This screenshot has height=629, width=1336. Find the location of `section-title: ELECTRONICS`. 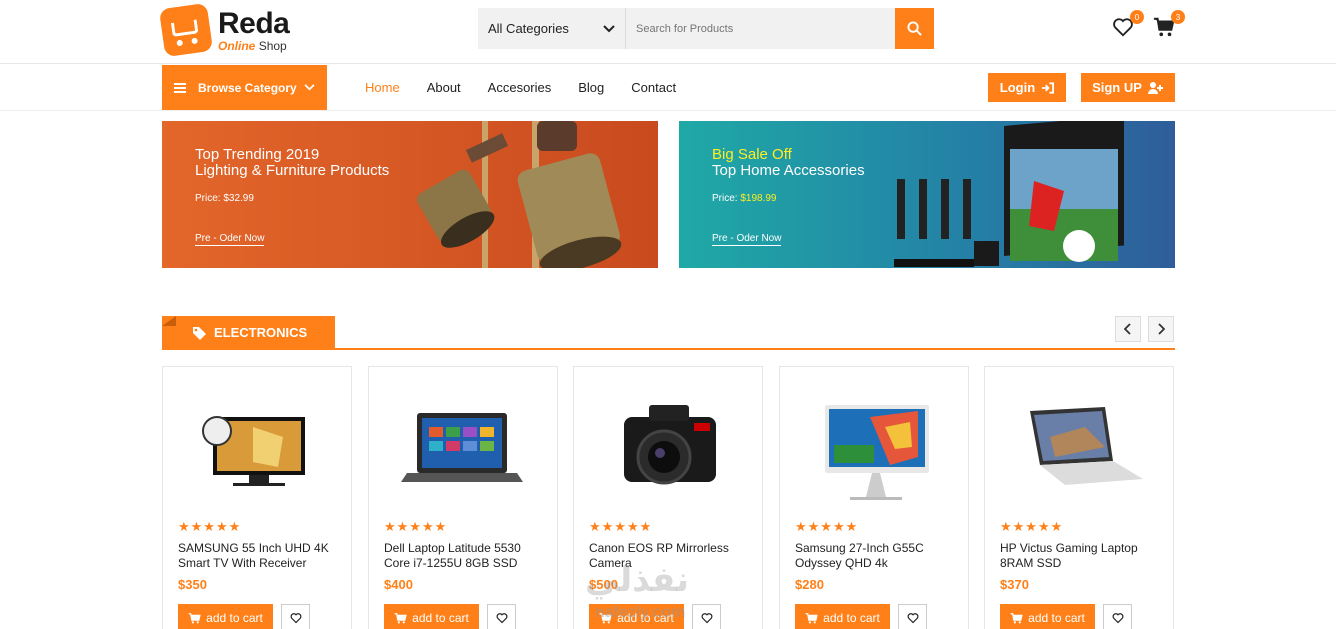

section-title: ELECTRONICS is located at coordinates (261, 332).